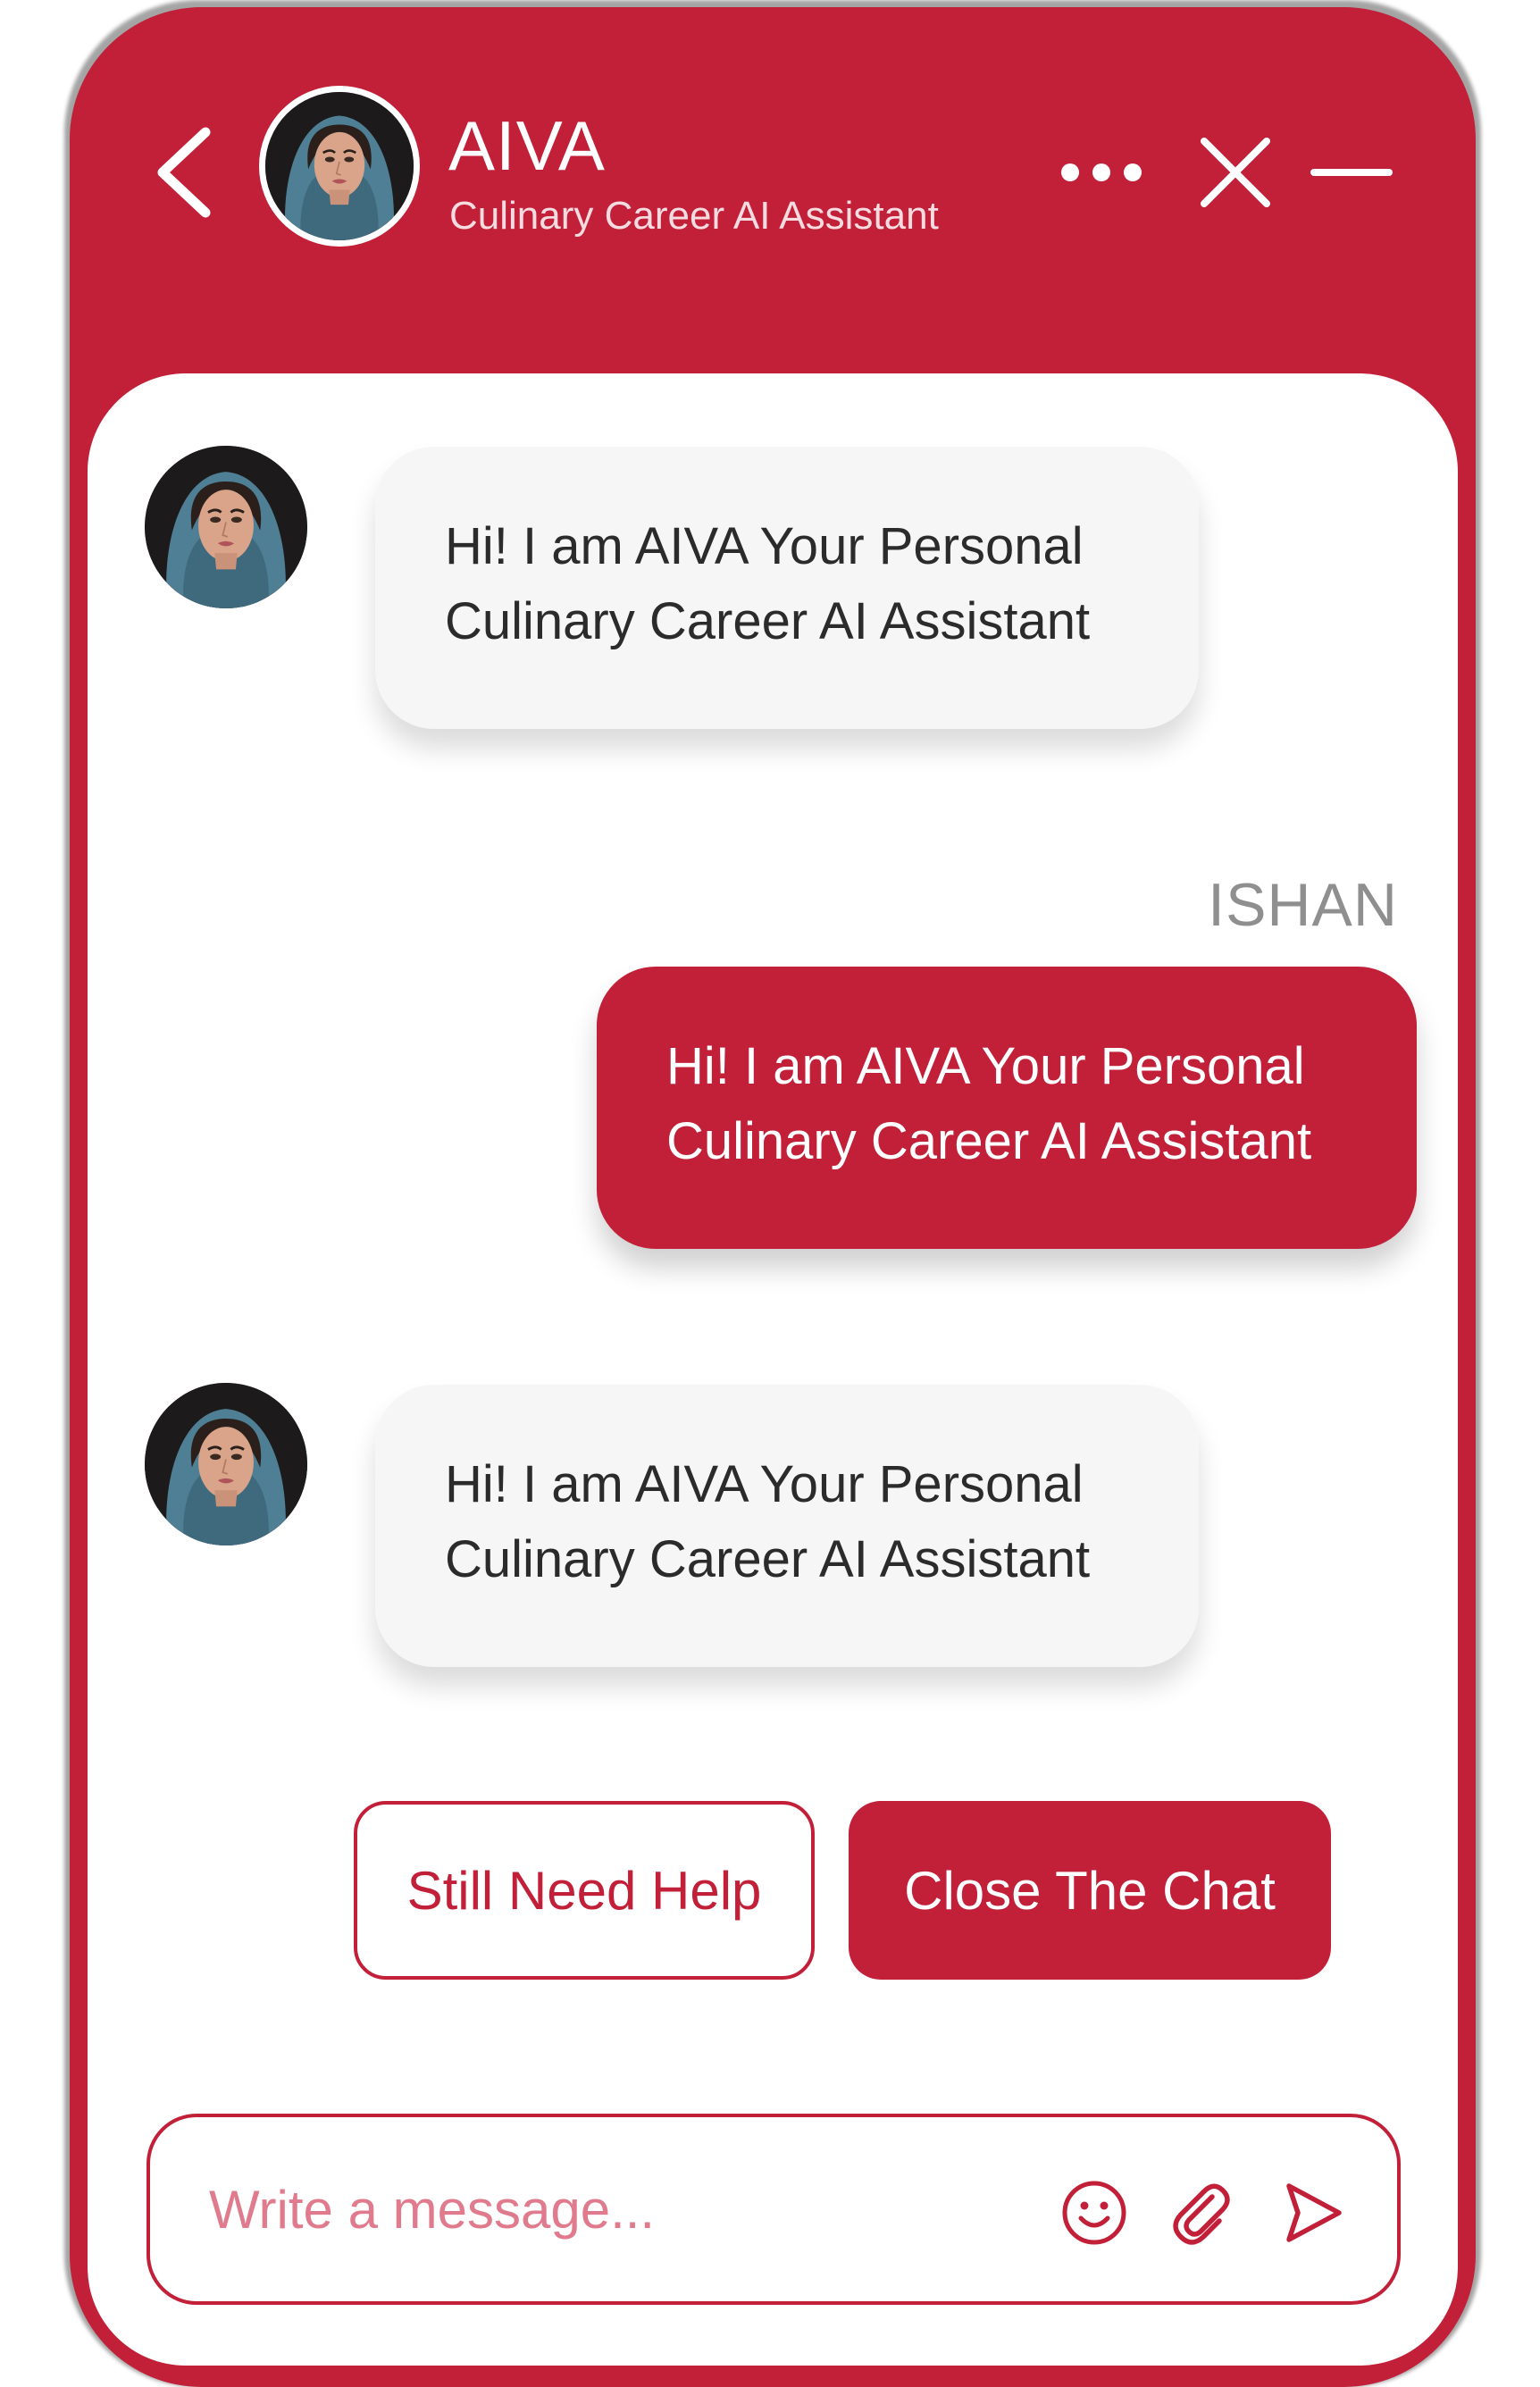  I want to click on attach-button, so click(1201, 2213).